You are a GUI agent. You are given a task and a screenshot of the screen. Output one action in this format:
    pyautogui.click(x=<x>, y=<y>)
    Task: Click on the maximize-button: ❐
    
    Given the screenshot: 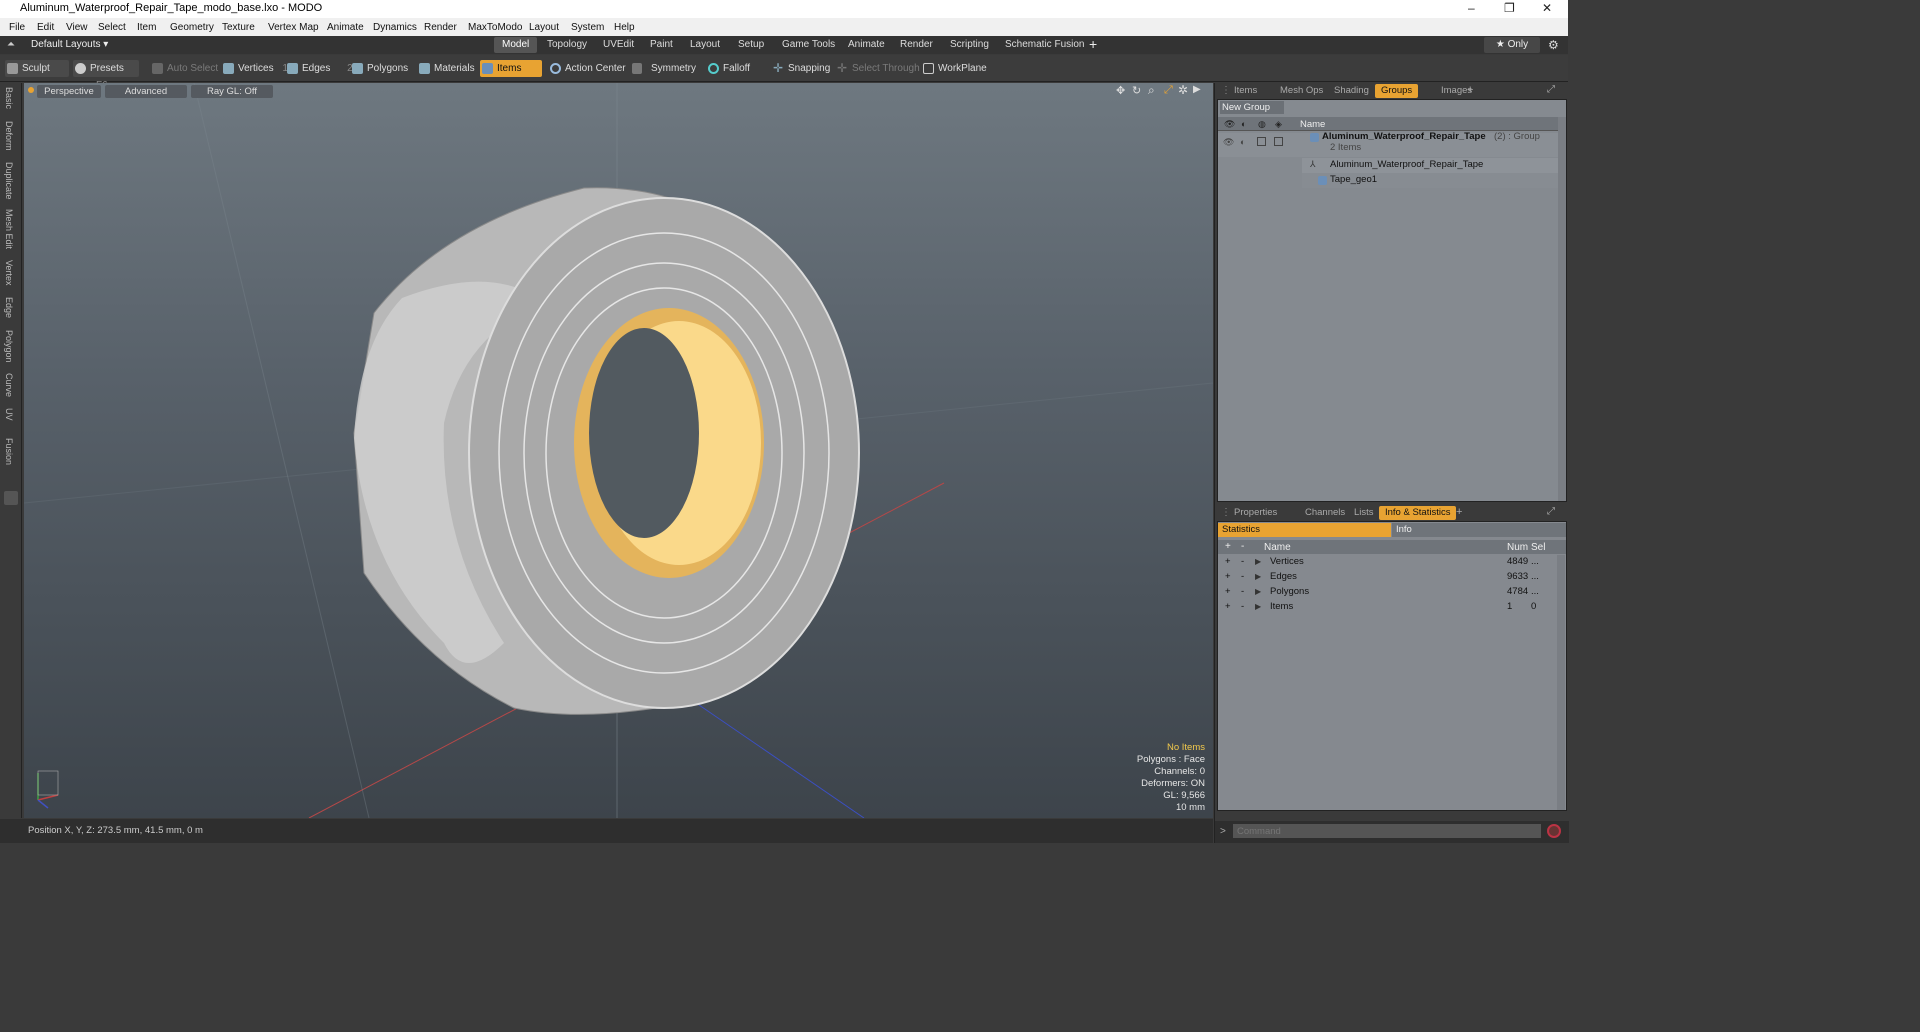 What is the action you would take?
    pyautogui.click(x=1509, y=8)
    